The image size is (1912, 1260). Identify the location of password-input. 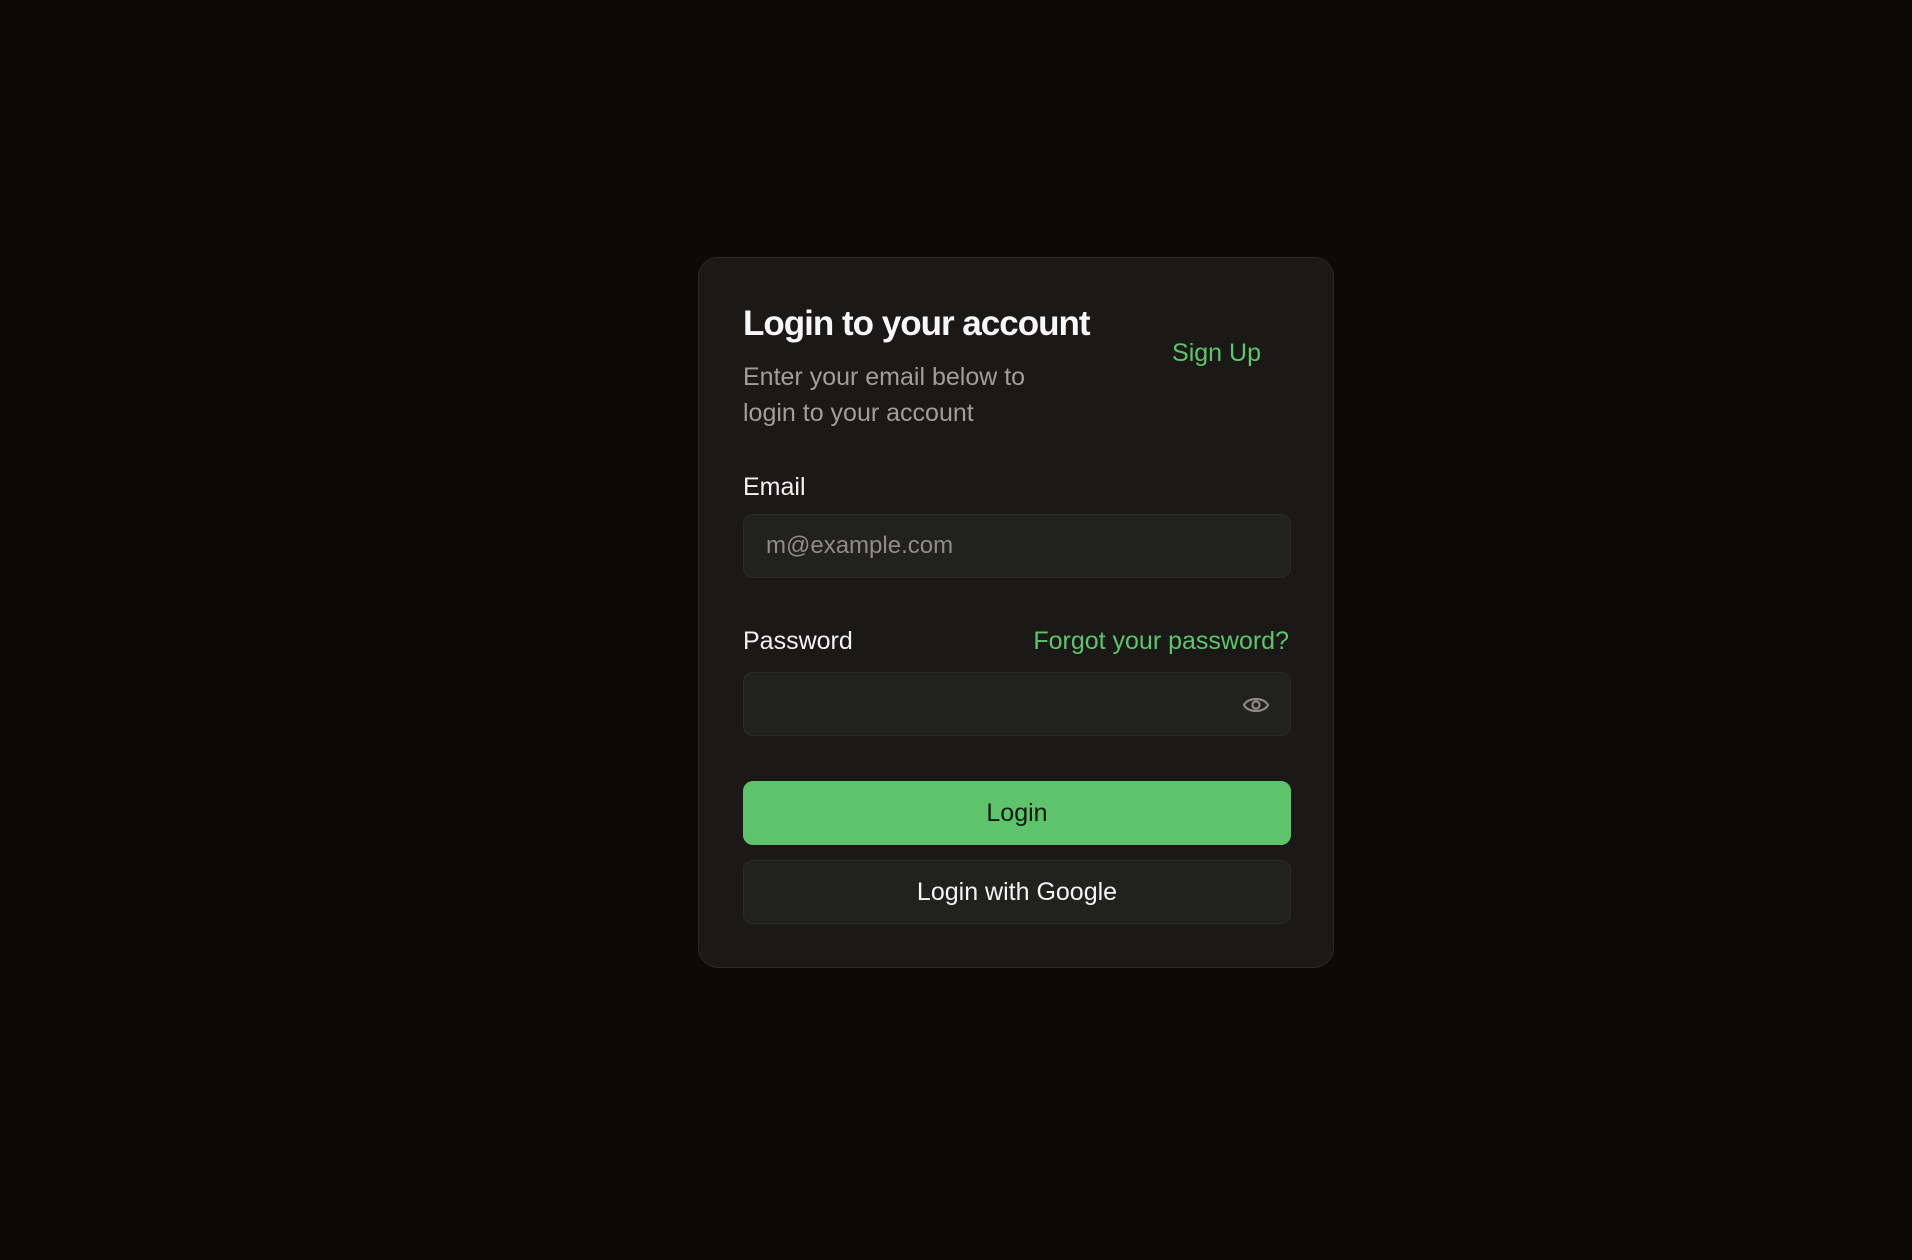
(1017, 704).